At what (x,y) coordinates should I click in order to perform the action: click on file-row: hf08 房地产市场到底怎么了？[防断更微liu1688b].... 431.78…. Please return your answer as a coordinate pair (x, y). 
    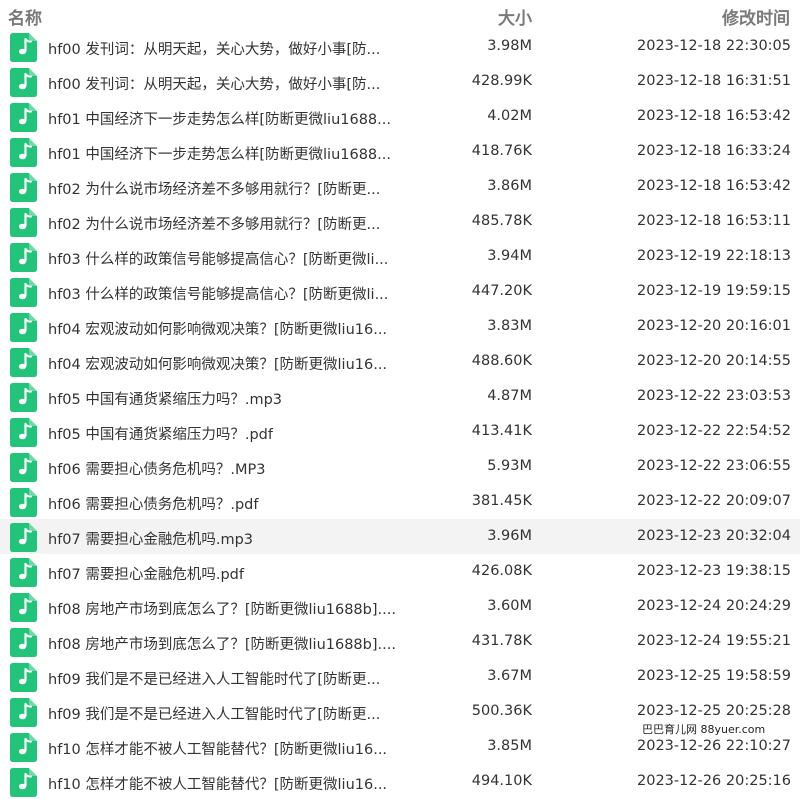
    Looking at the image, I should click on (400, 641).